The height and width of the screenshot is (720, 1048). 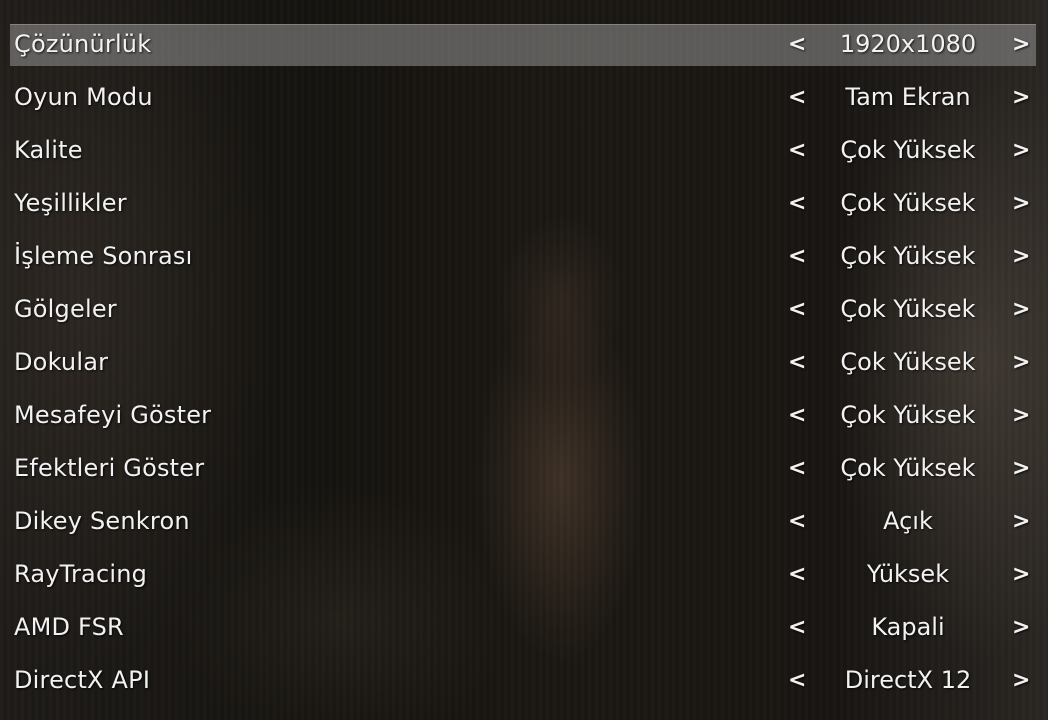 I want to click on setting-value: Tam Ekran, so click(x=908, y=97).